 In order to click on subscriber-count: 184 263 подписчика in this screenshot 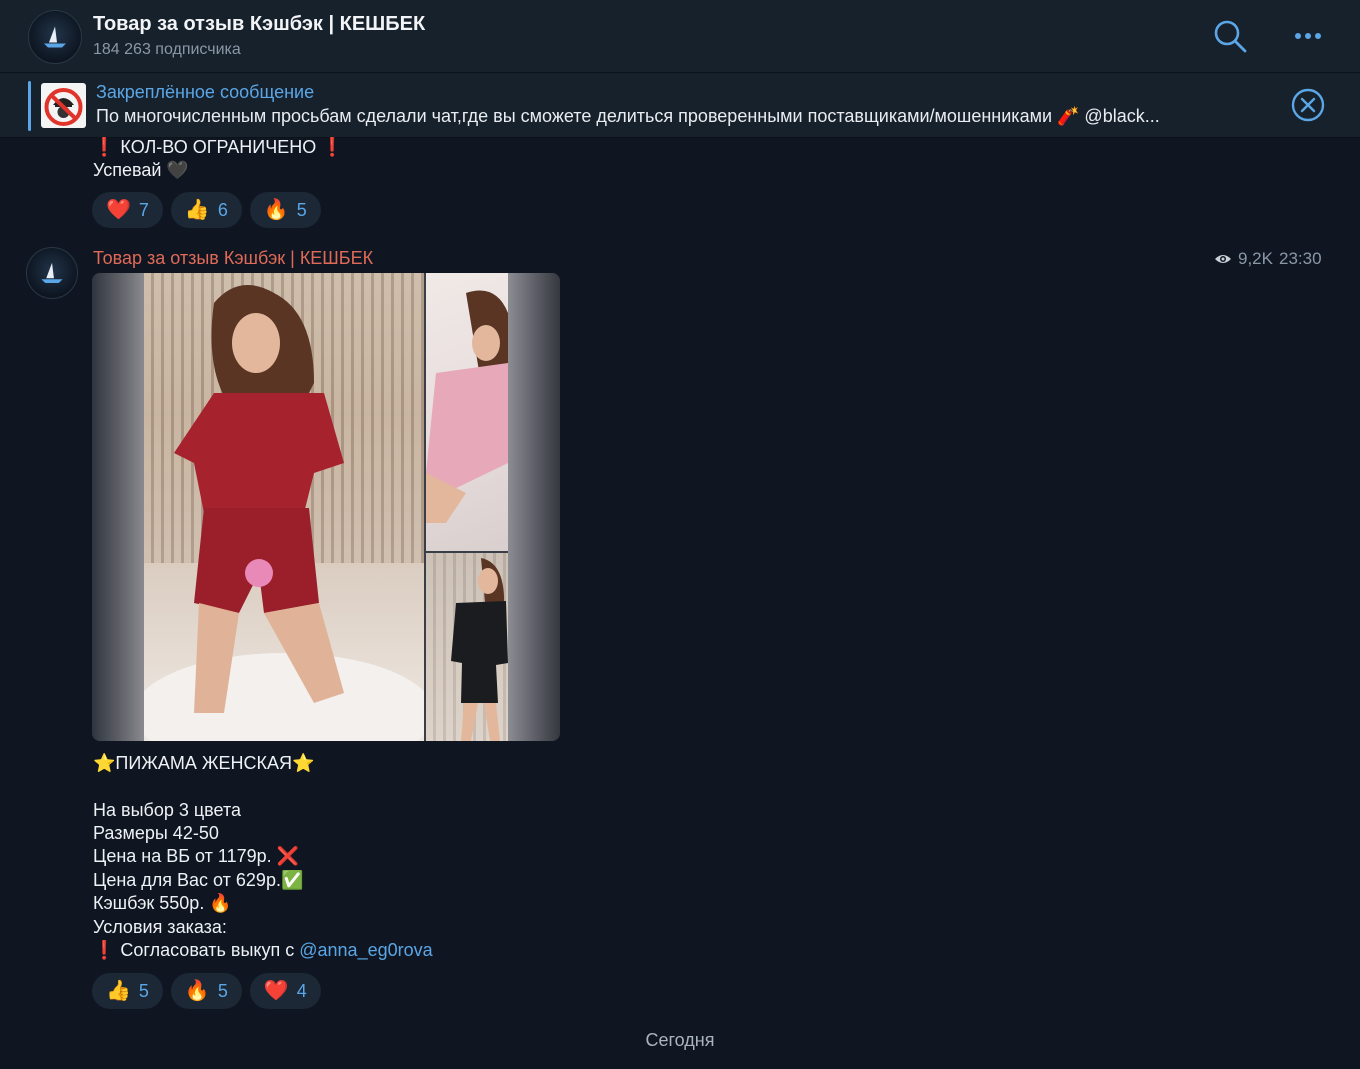, I will do `click(167, 49)`.